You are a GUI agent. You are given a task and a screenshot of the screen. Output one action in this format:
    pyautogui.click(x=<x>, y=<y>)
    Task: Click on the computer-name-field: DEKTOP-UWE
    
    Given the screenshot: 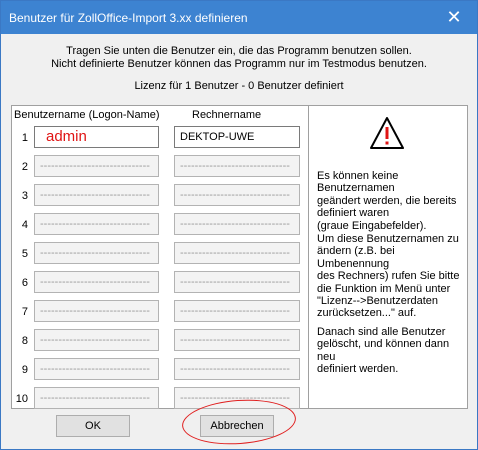 What is the action you would take?
    pyautogui.click(x=237, y=137)
    